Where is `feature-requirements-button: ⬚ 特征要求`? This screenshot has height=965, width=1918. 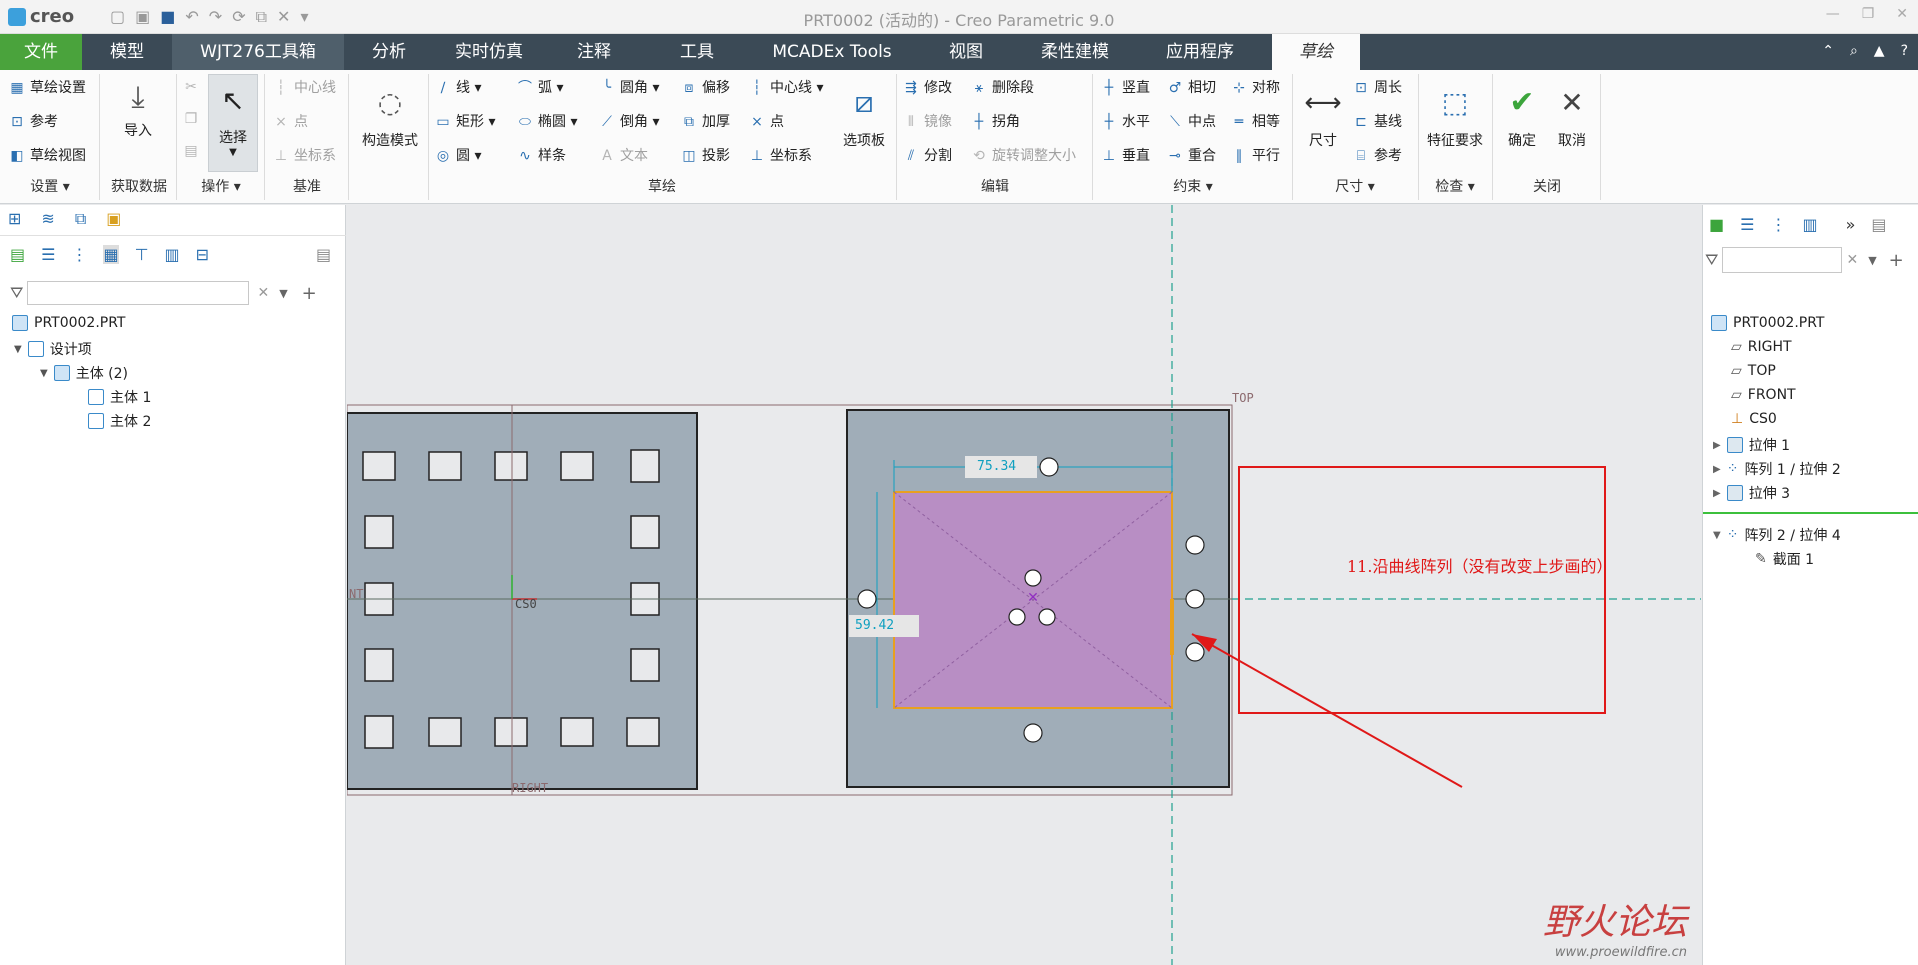
feature-requirements-button: ⬚ 特征要求 is located at coordinates (1455, 113).